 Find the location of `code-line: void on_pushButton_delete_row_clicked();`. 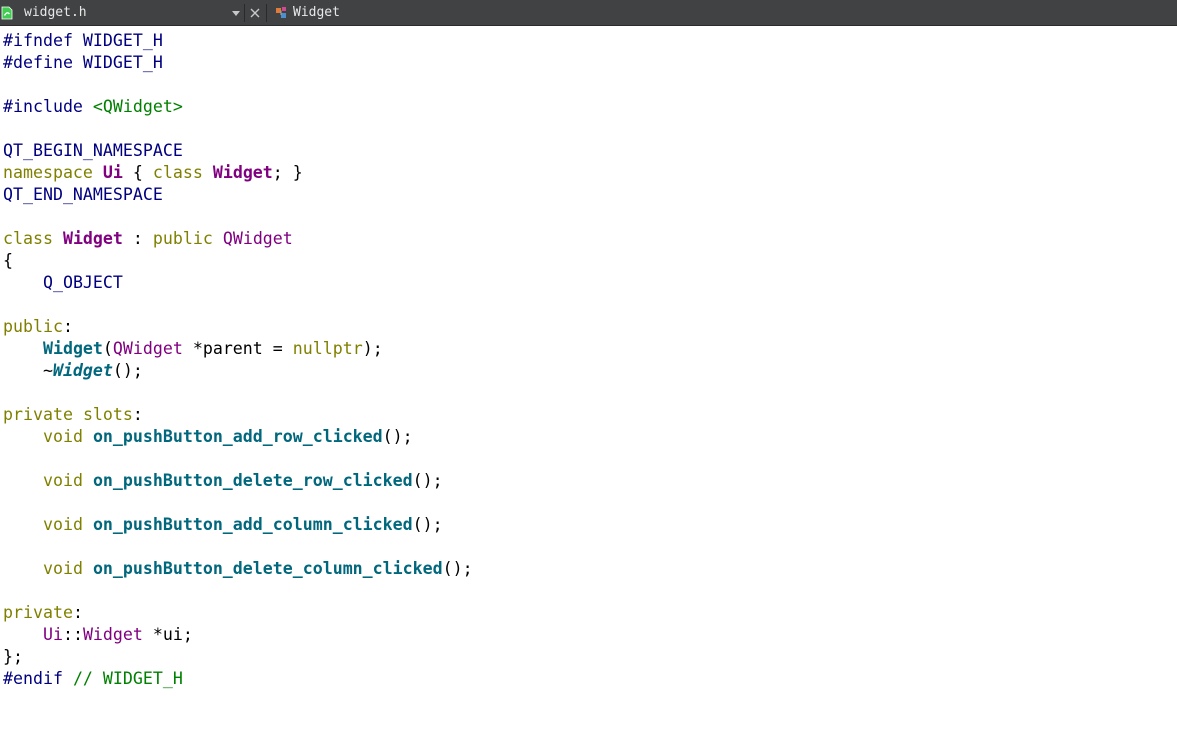

code-line: void on_pushButton_delete_row_clicked(); is located at coordinates (238, 481).